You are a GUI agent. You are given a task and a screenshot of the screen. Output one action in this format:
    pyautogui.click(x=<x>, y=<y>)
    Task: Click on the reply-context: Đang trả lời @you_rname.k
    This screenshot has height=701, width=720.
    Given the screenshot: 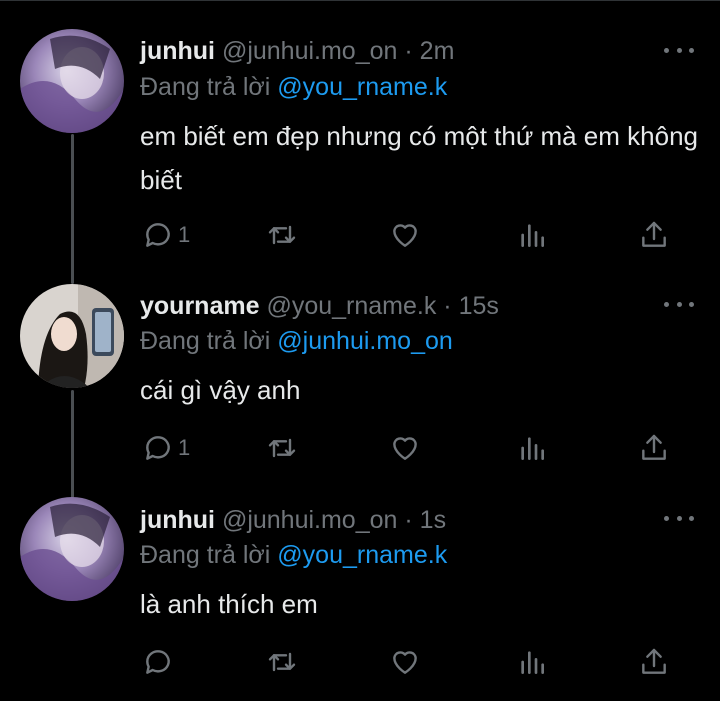 What is the action you would take?
    pyautogui.click(x=293, y=555)
    